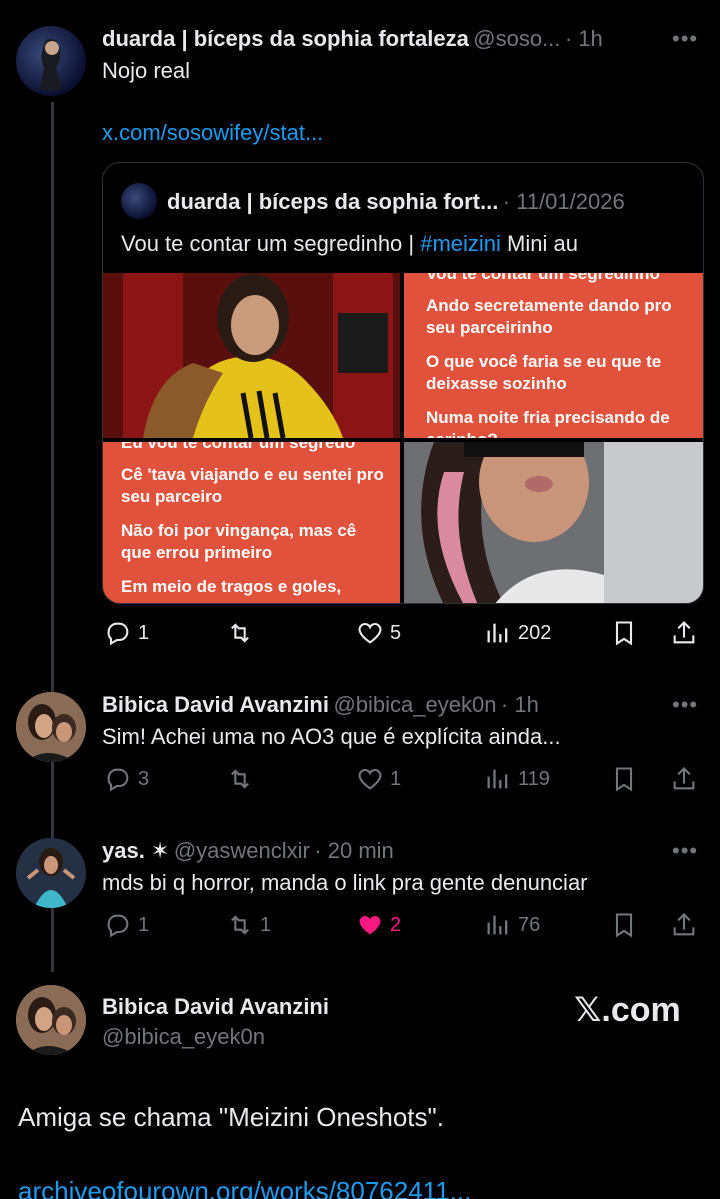 Image resolution: width=720 pixels, height=1199 pixels. What do you see at coordinates (139, 201) in the screenshot?
I see `quote-avatar` at bounding box center [139, 201].